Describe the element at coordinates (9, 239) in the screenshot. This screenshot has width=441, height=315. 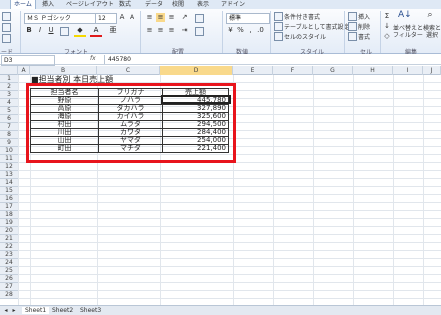
I see `row-header: 21` at that location.